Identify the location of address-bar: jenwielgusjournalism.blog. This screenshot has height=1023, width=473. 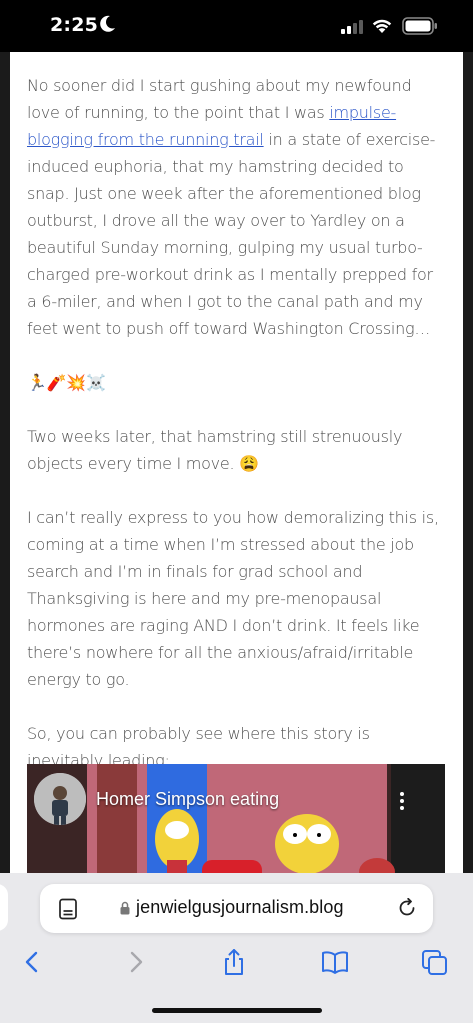
(236, 908).